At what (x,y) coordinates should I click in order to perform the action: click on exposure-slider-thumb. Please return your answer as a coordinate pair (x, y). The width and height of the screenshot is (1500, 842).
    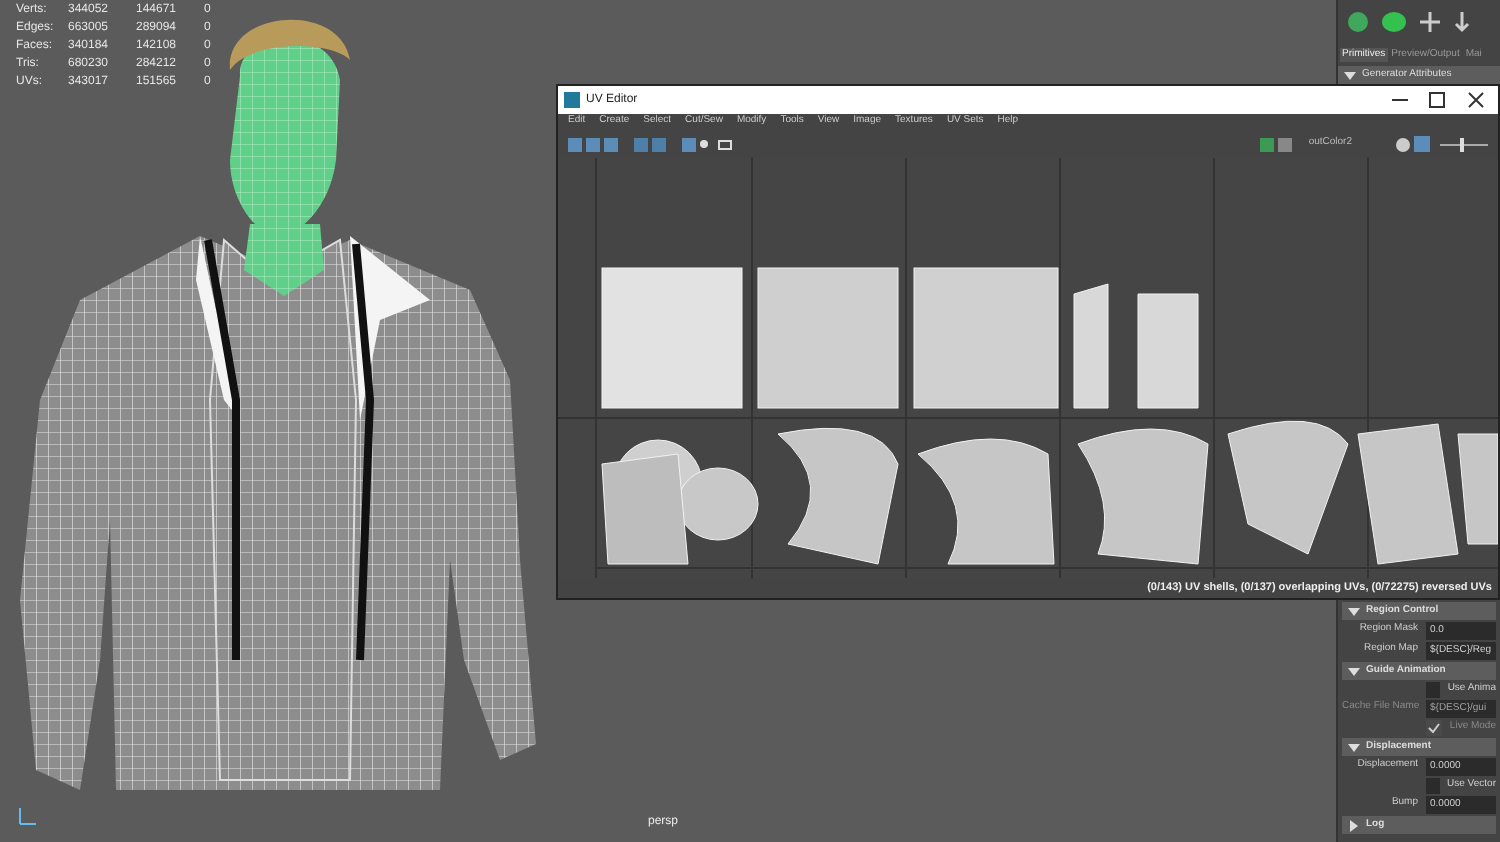
    Looking at the image, I should click on (1461, 144).